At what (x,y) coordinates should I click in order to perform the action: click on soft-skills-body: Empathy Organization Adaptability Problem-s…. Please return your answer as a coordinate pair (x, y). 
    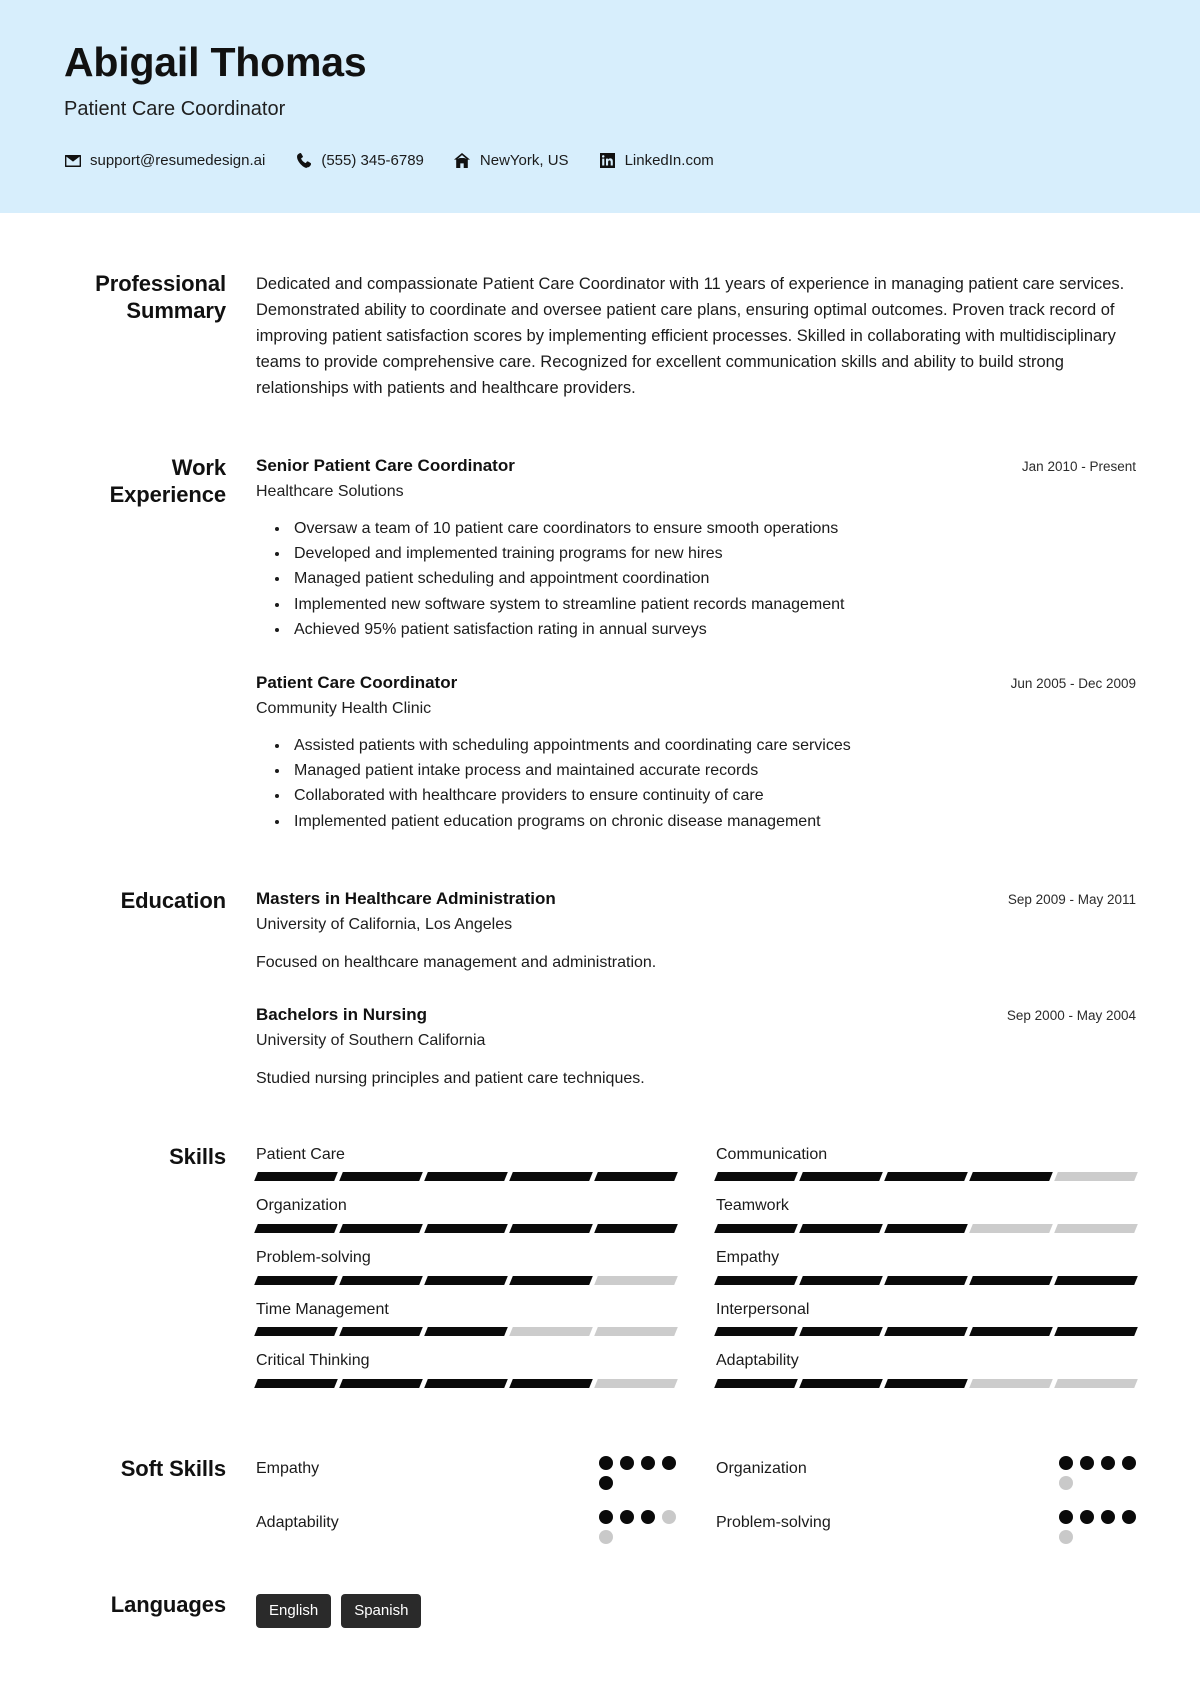
    Looking at the image, I should click on (696, 1499).